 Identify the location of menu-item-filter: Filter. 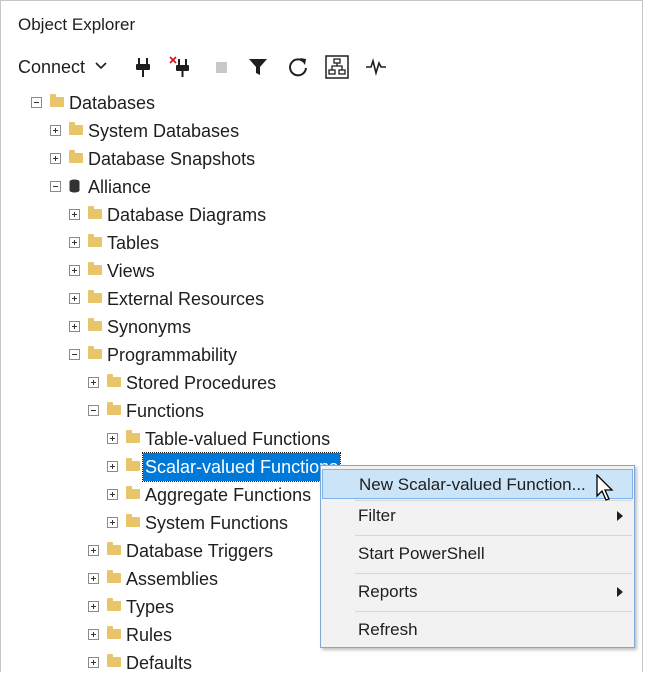
(477, 516).